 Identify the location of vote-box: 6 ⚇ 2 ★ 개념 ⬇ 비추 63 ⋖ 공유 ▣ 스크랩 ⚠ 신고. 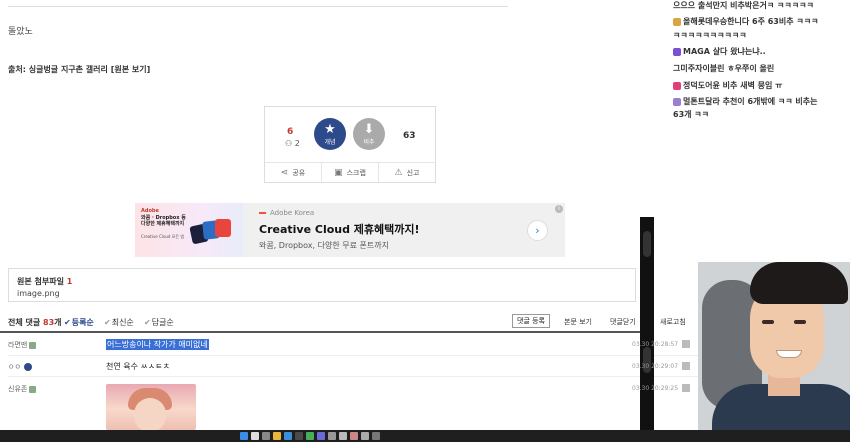
(350, 144).